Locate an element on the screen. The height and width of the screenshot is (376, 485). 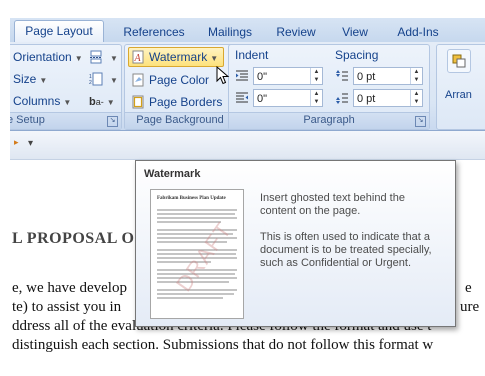
orientation-label: Orientation is located at coordinates (42, 57).